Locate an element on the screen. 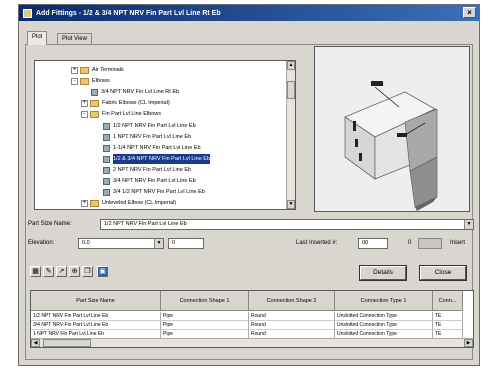 The image size is (492, 368). tree-item-label: Fabric Elbows (CL Imperial) is located at coordinates (136, 103).